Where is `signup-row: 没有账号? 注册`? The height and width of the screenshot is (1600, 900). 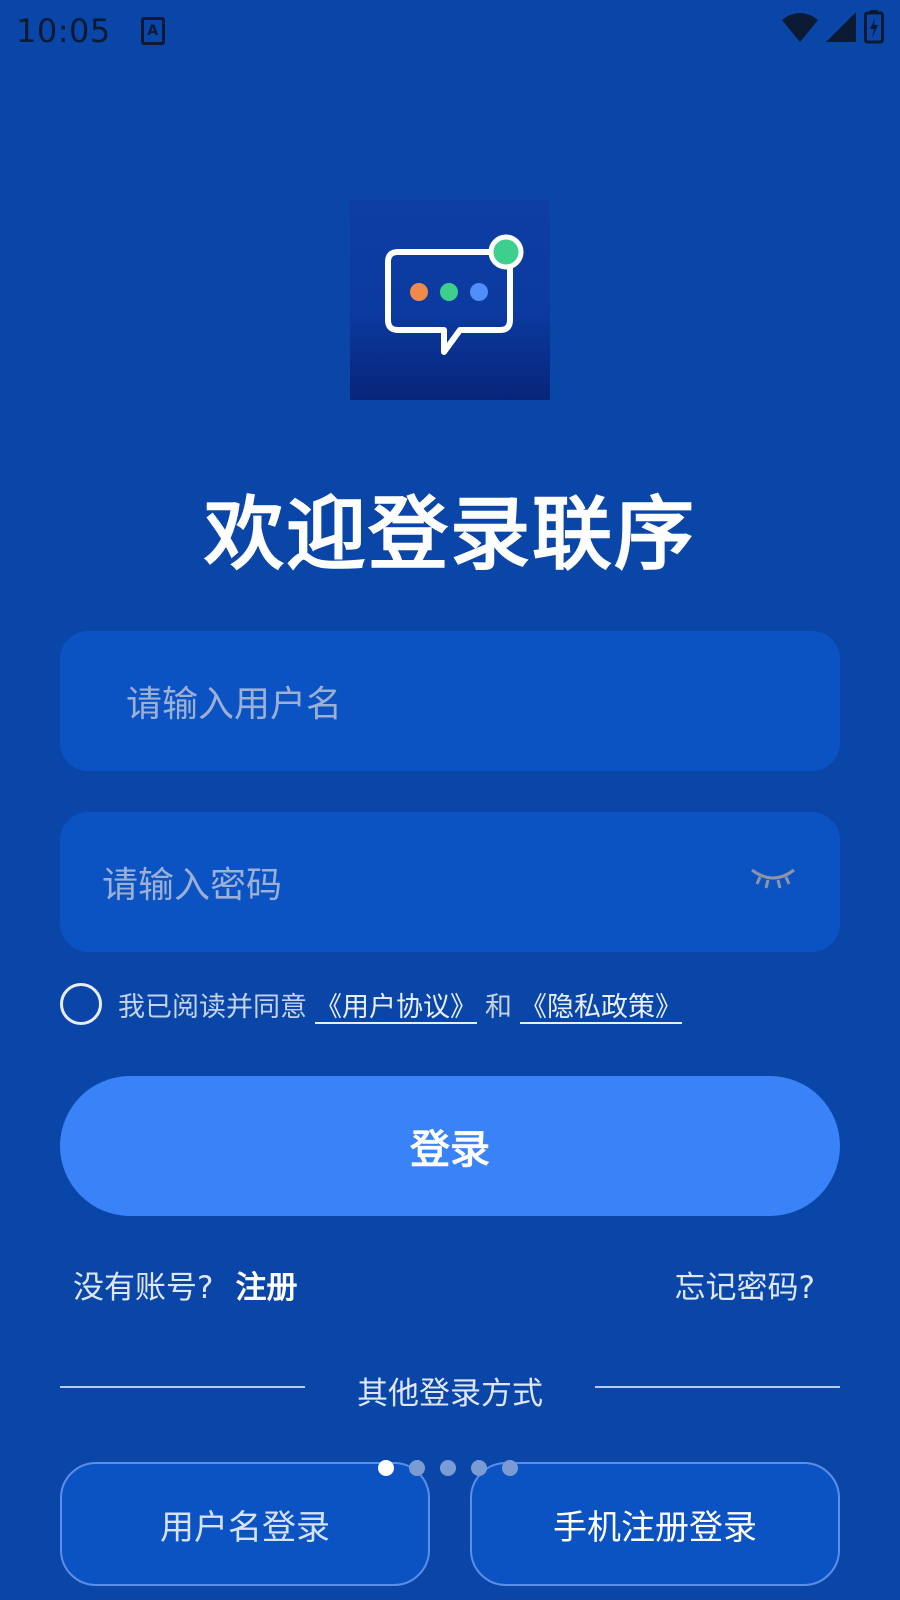 signup-row: 没有账号? 注册 is located at coordinates (185, 1284).